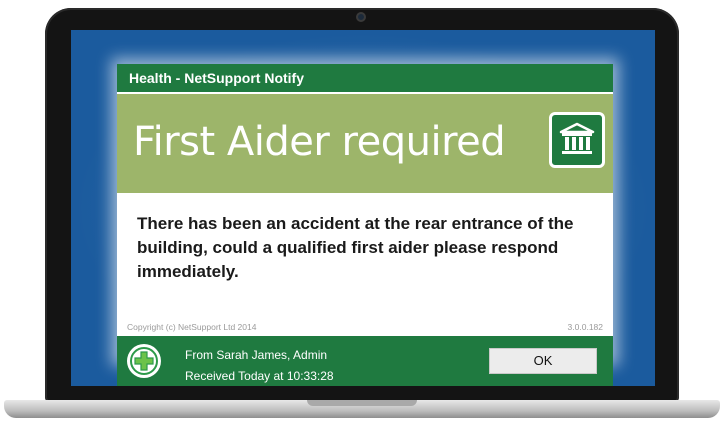 Image resolution: width=724 pixels, height=423 pixels. Describe the element at coordinates (362, 403) in the screenshot. I see `laptop-base-notch` at that location.